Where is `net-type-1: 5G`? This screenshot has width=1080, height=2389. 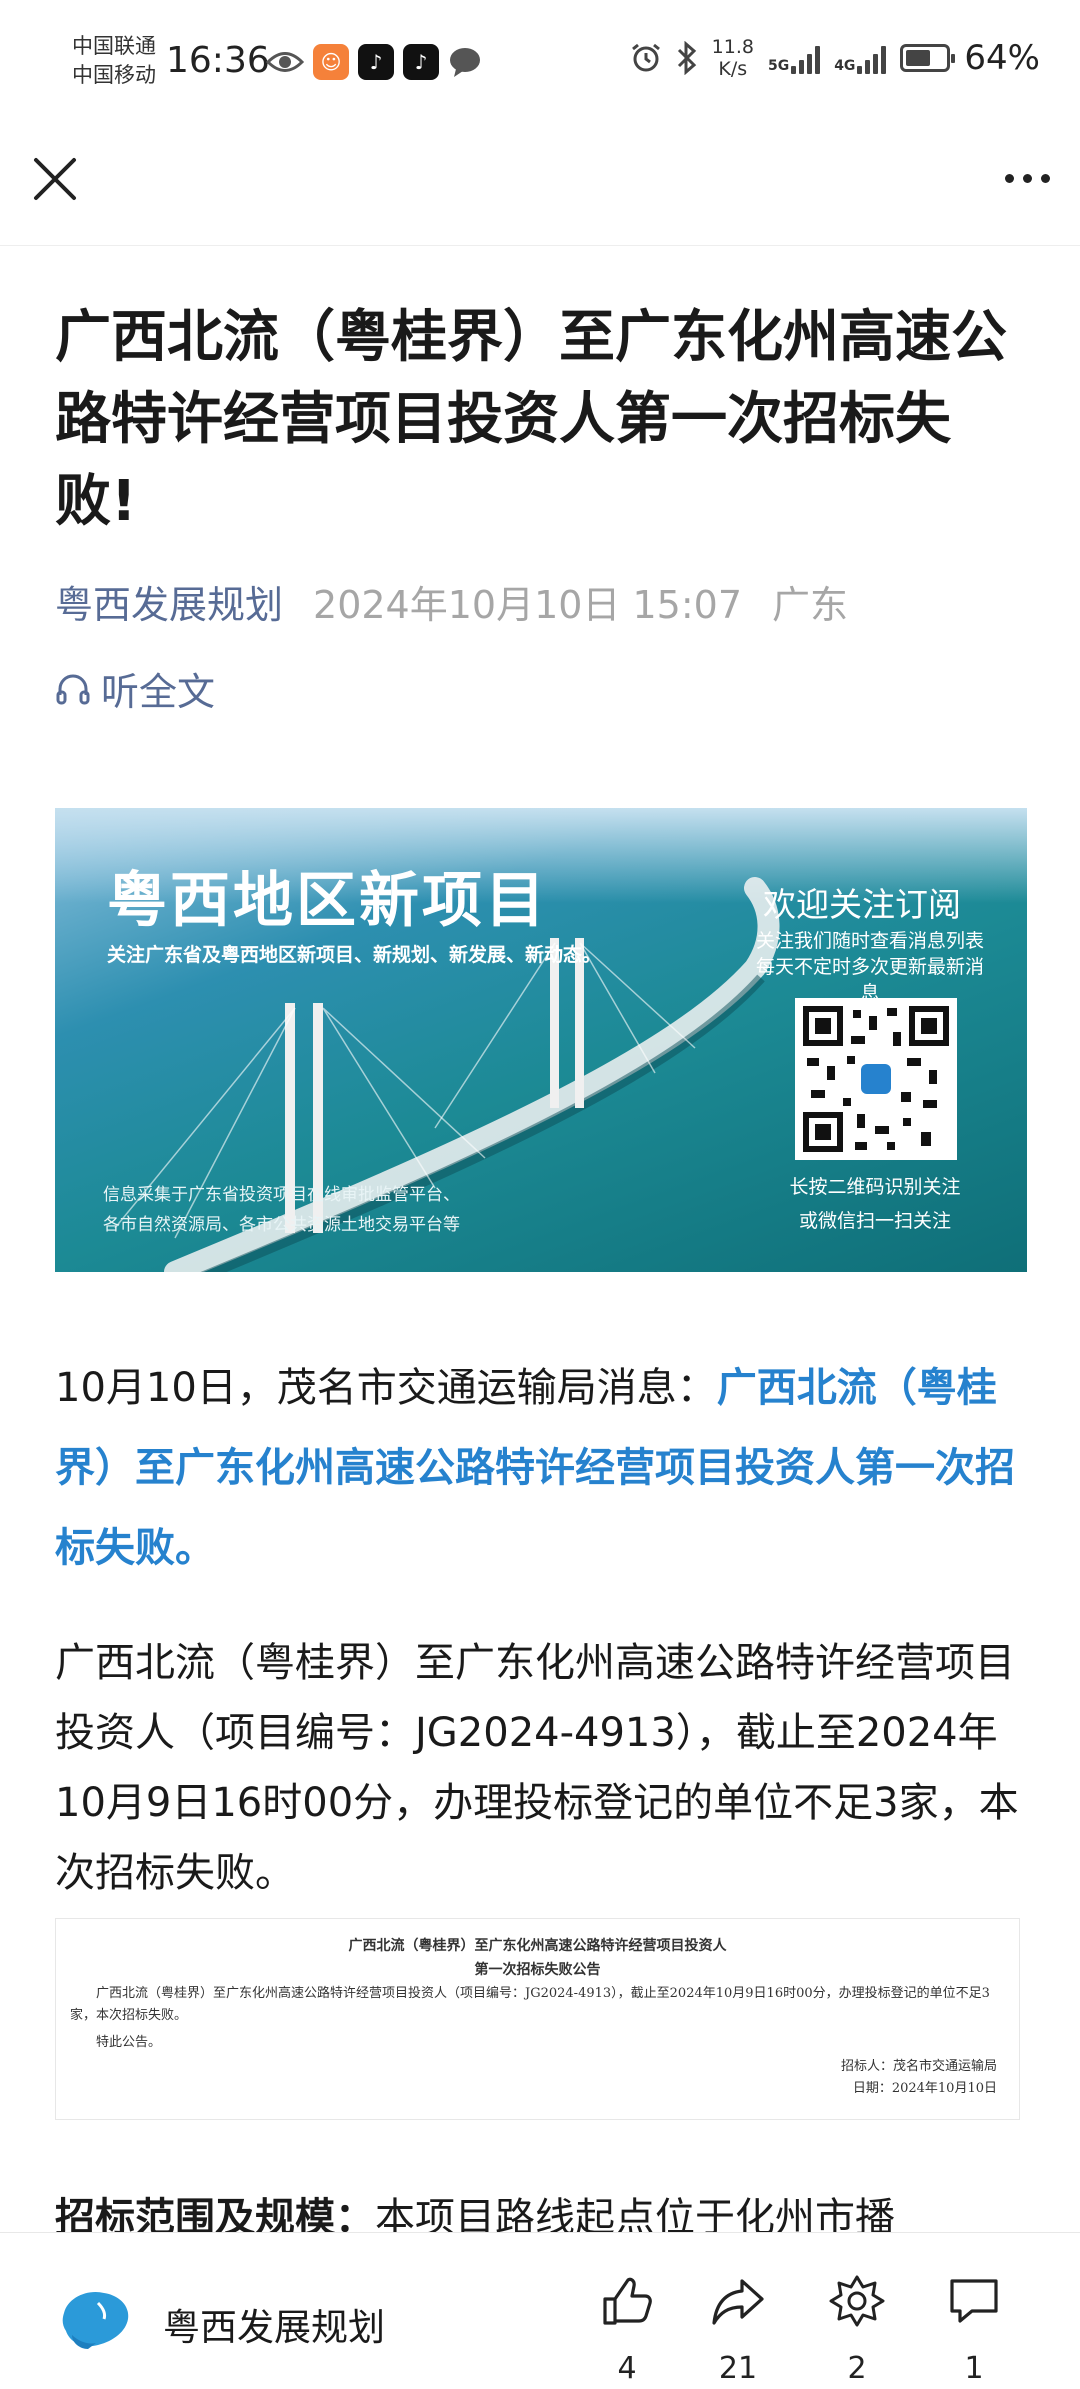
net-type-1: 5G is located at coordinates (778, 66).